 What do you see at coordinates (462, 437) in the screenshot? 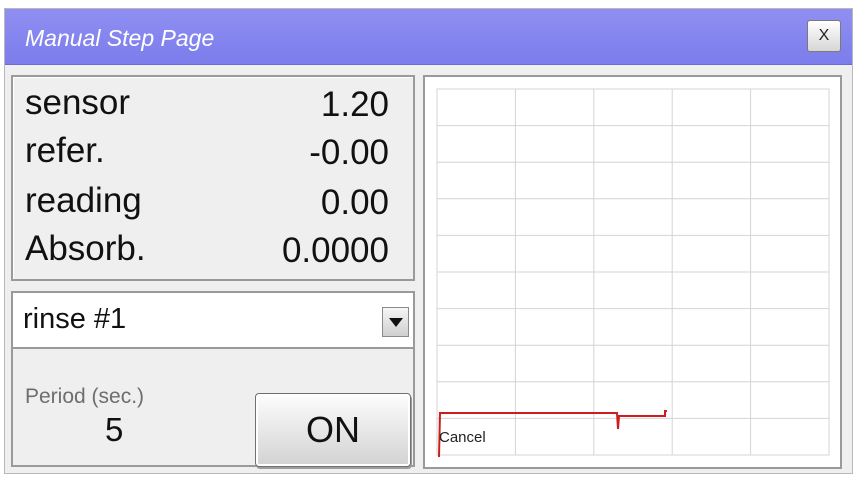
I see `cancel-label: Cancel` at bounding box center [462, 437].